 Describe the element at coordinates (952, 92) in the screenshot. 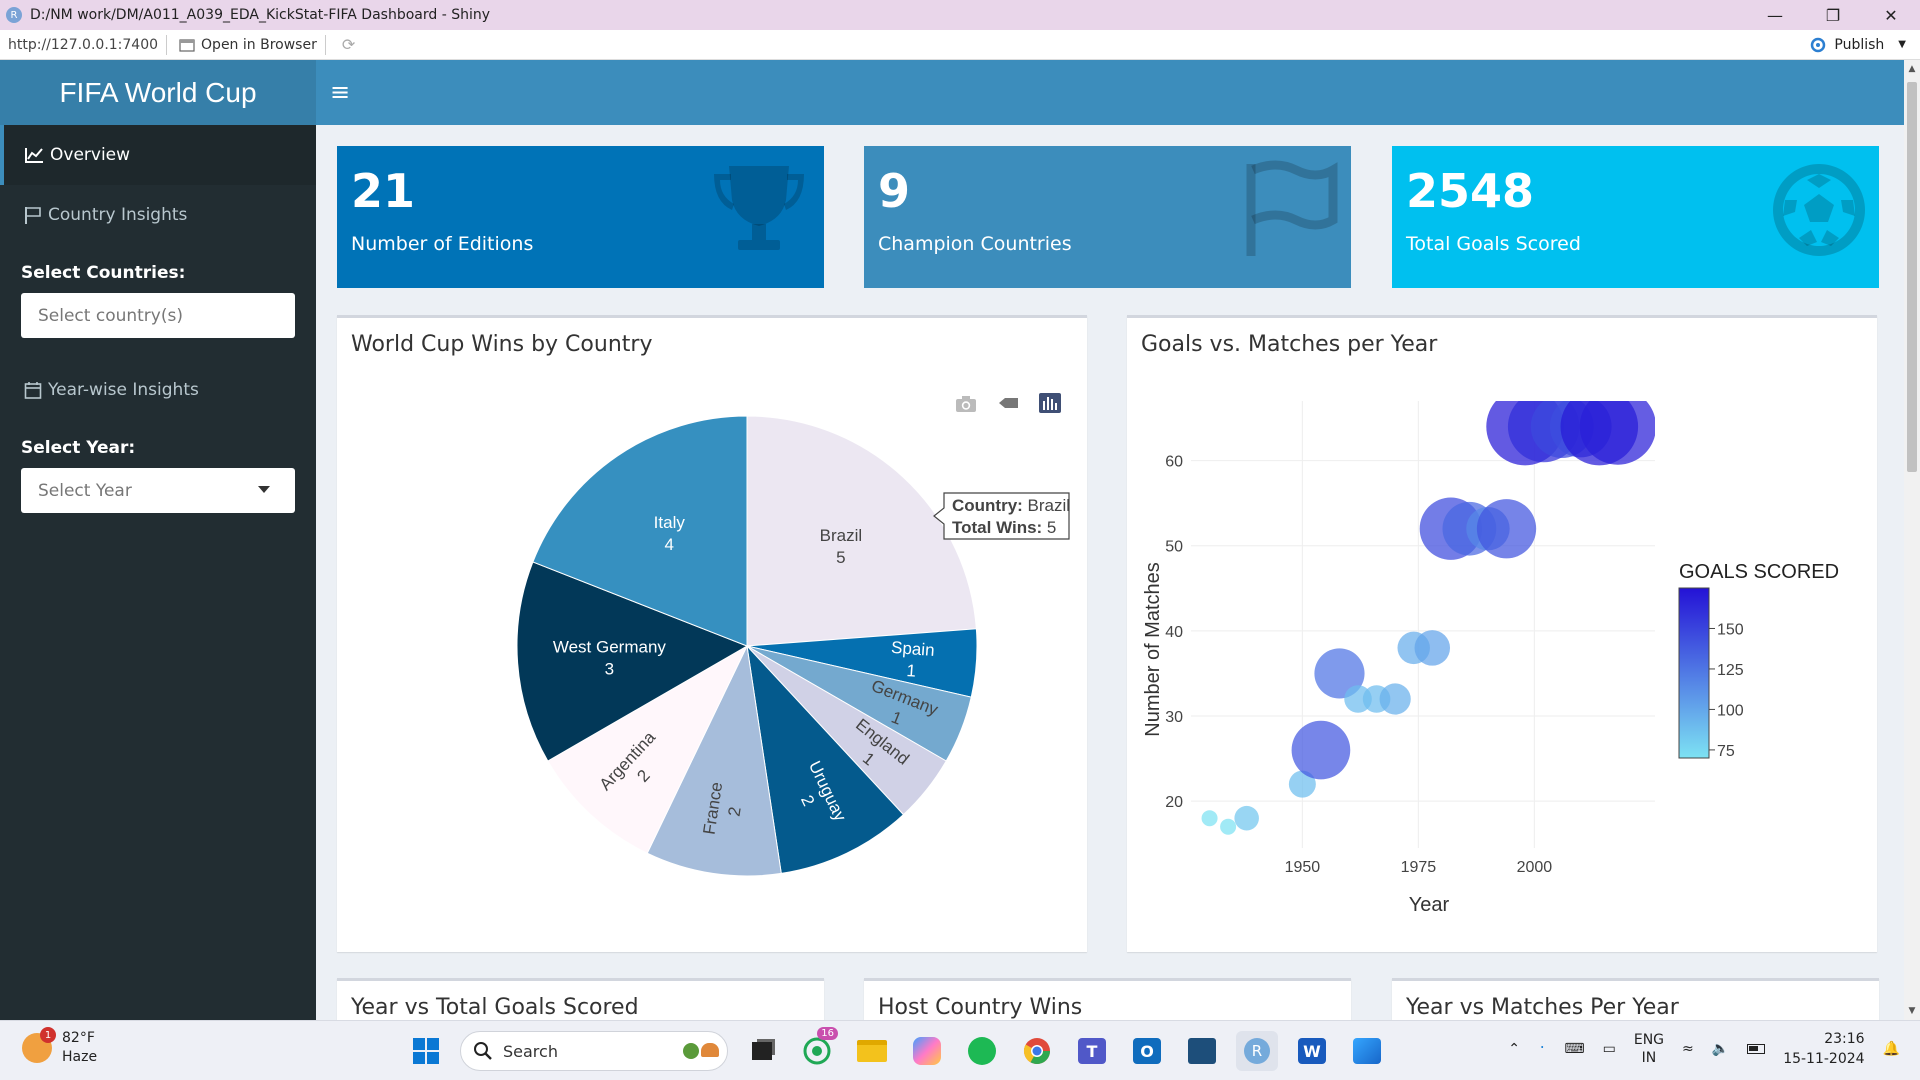

I see `main-header: FIFA World Cup ≡` at that location.